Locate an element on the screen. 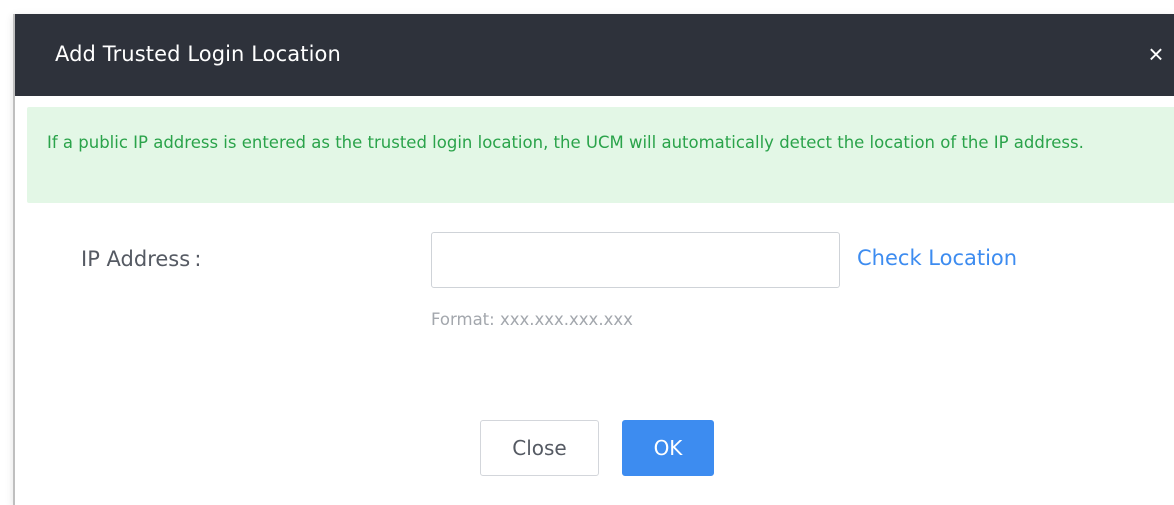  ip-address-label: IP Address : is located at coordinates (141, 259).